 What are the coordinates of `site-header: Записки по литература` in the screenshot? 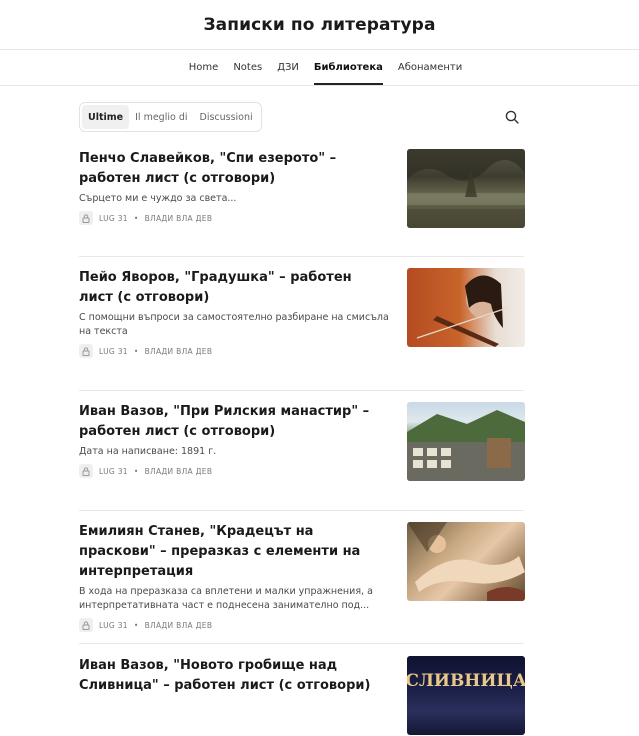 It's located at (319, 25).